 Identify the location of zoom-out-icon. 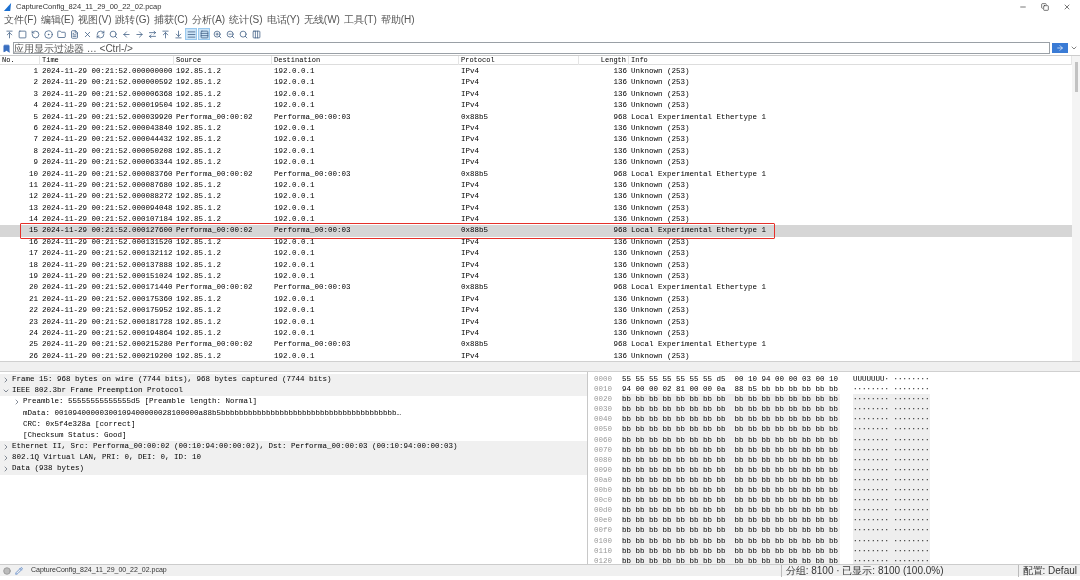
(230, 34).